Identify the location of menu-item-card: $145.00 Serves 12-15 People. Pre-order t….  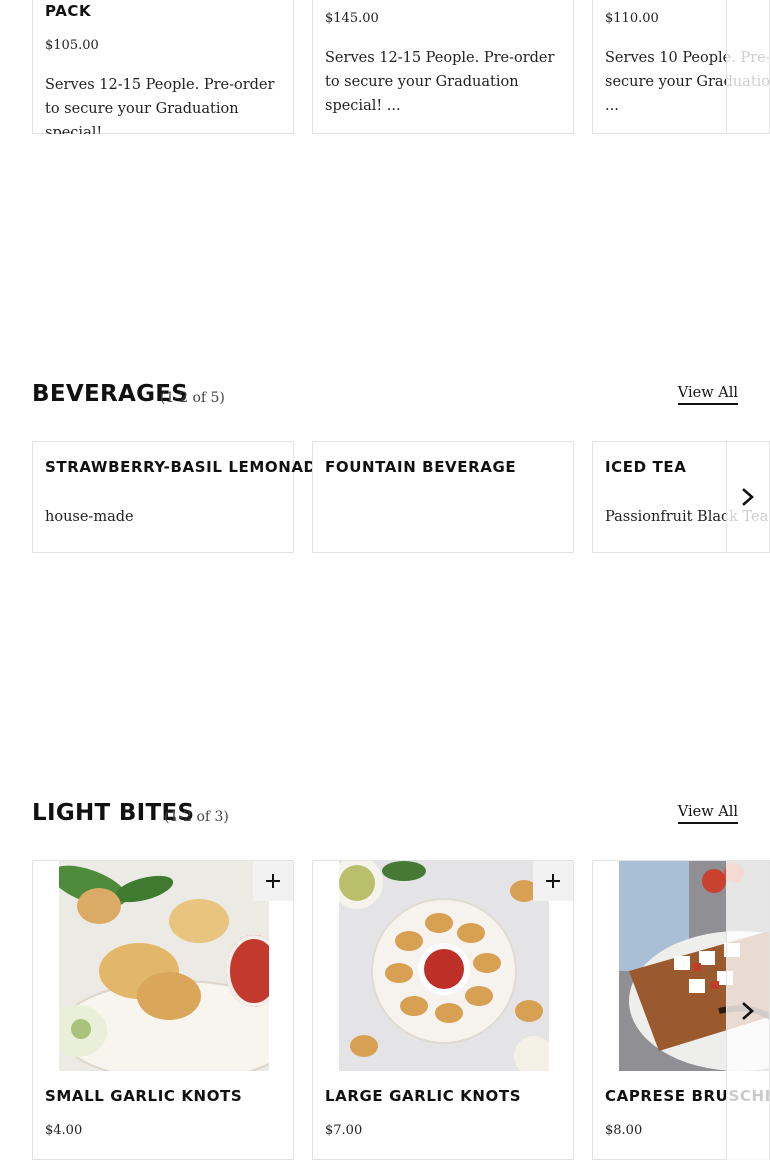
(443, 67).